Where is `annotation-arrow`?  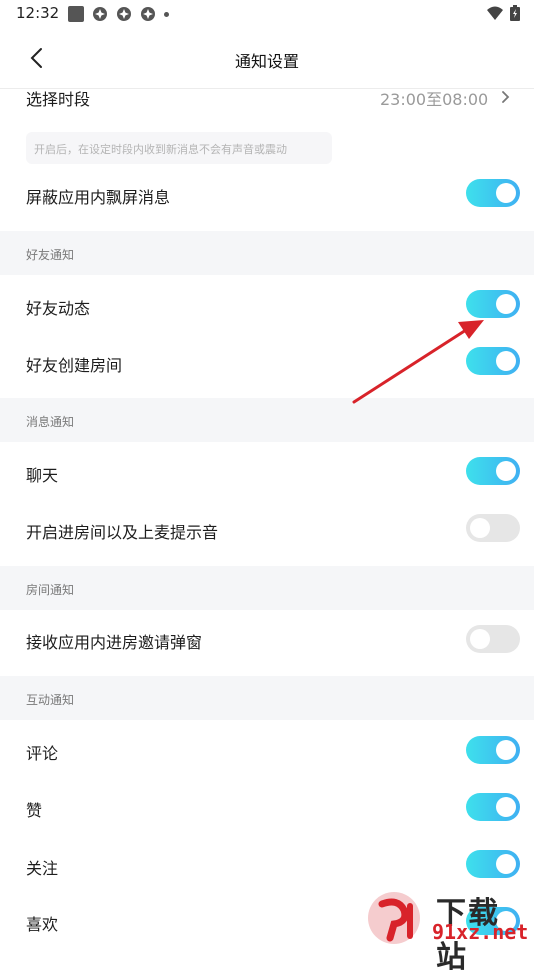
annotation-arrow is located at coordinates (418, 362).